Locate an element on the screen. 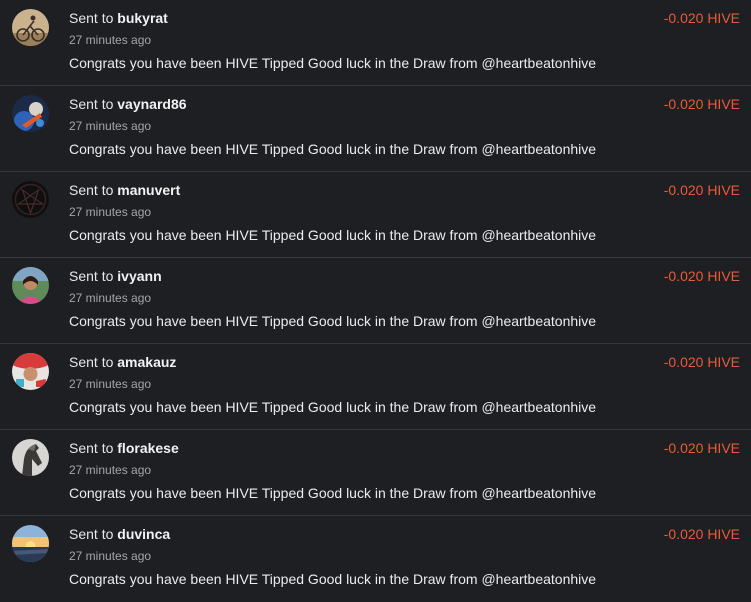  transfer-title: Sent to florakese is located at coordinates (124, 448).